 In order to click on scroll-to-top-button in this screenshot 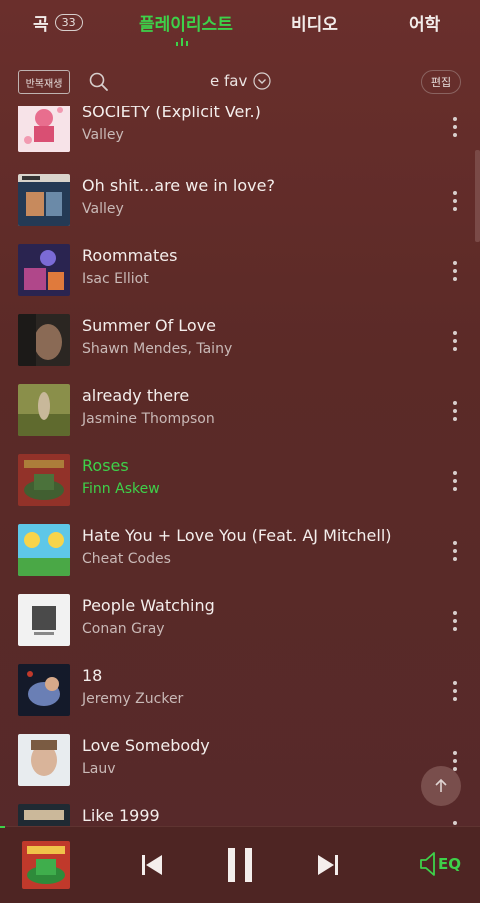, I will do `click(441, 786)`.